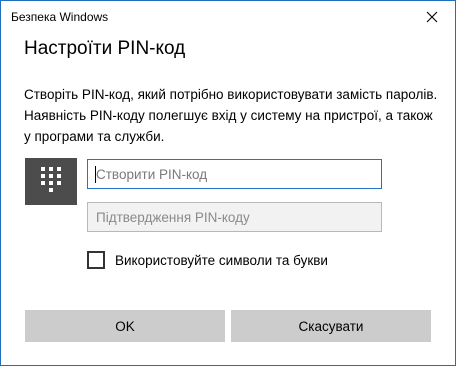 This screenshot has height=366, width=456. Describe the element at coordinates (234, 174) in the screenshot. I see `create-pin-input` at that location.